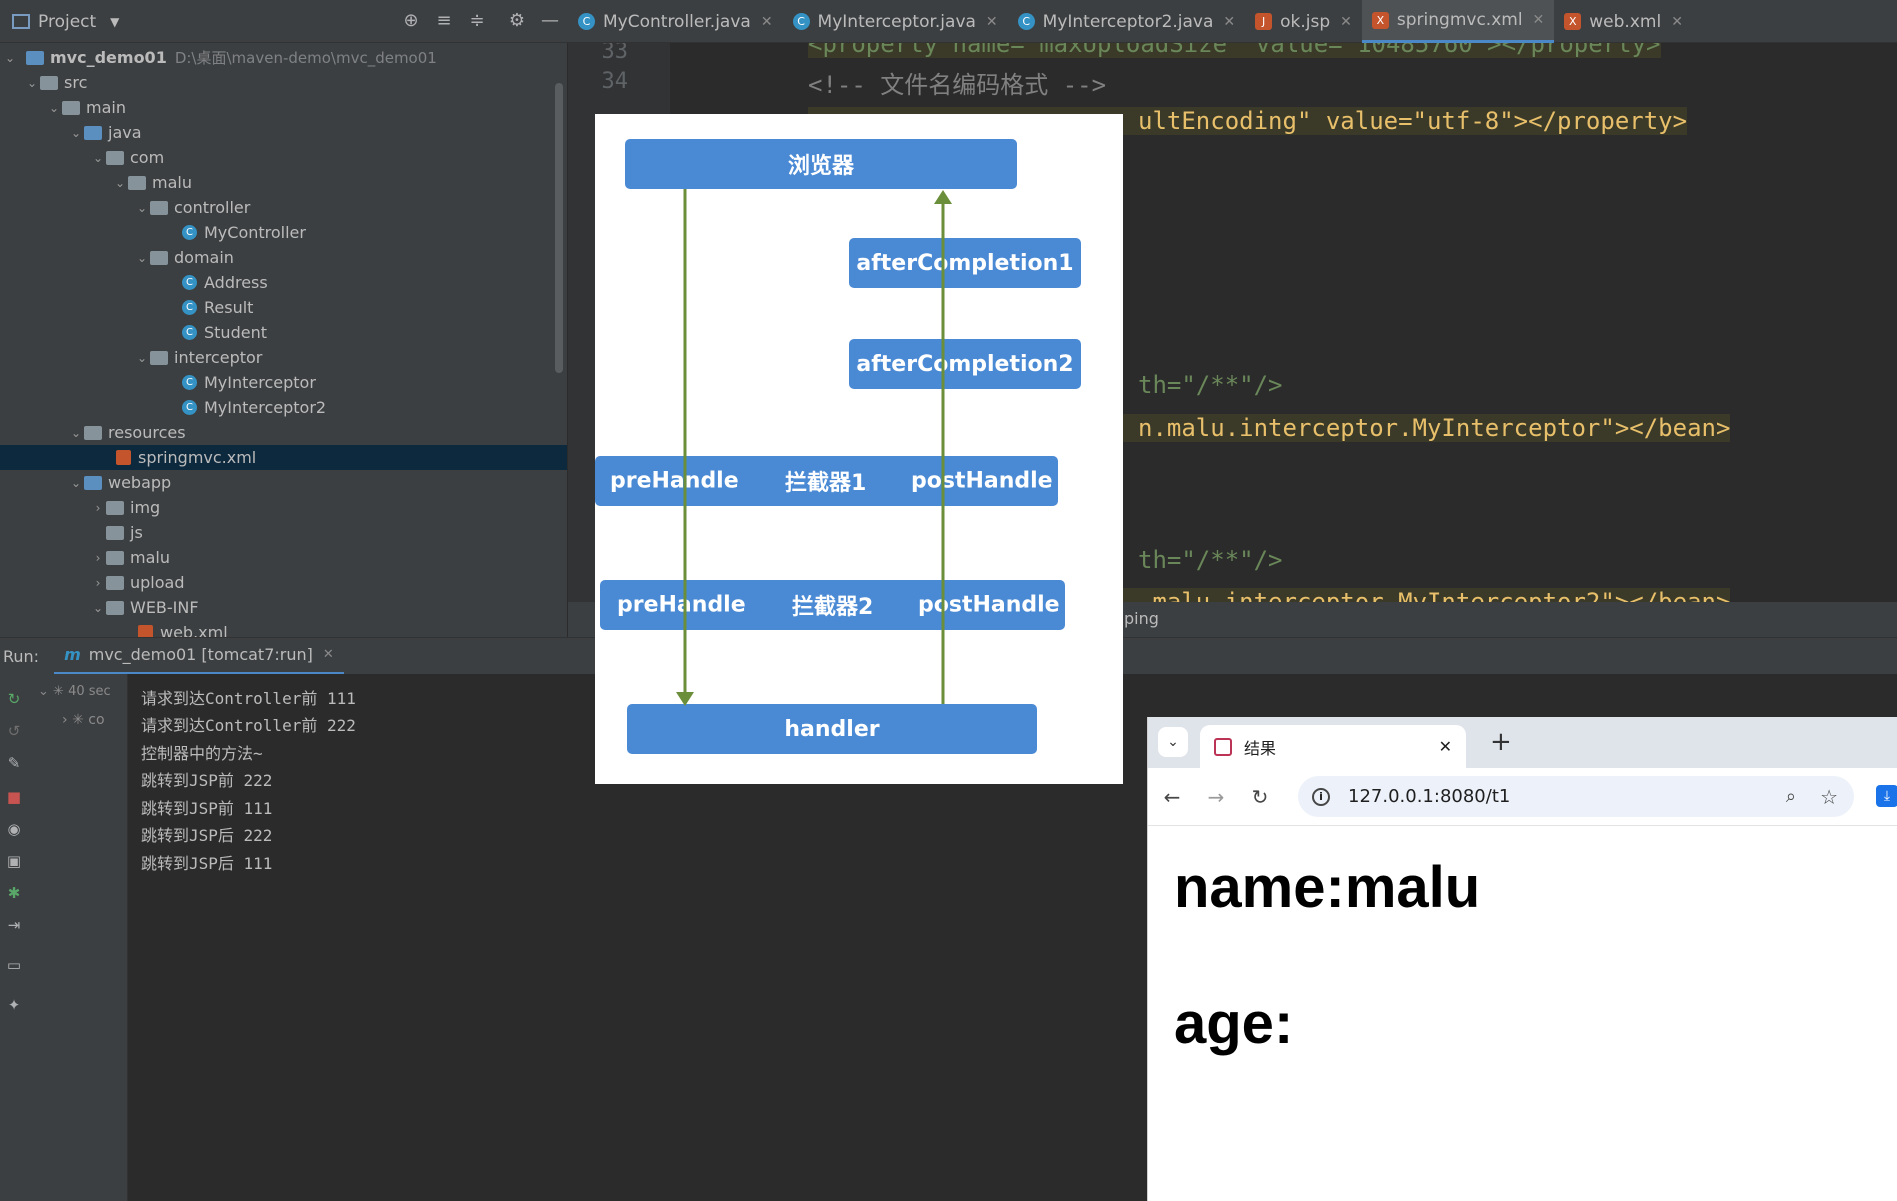  Describe the element at coordinates (114, 22) in the screenshot. I see `chevron-down-icon: ▼` at that location.